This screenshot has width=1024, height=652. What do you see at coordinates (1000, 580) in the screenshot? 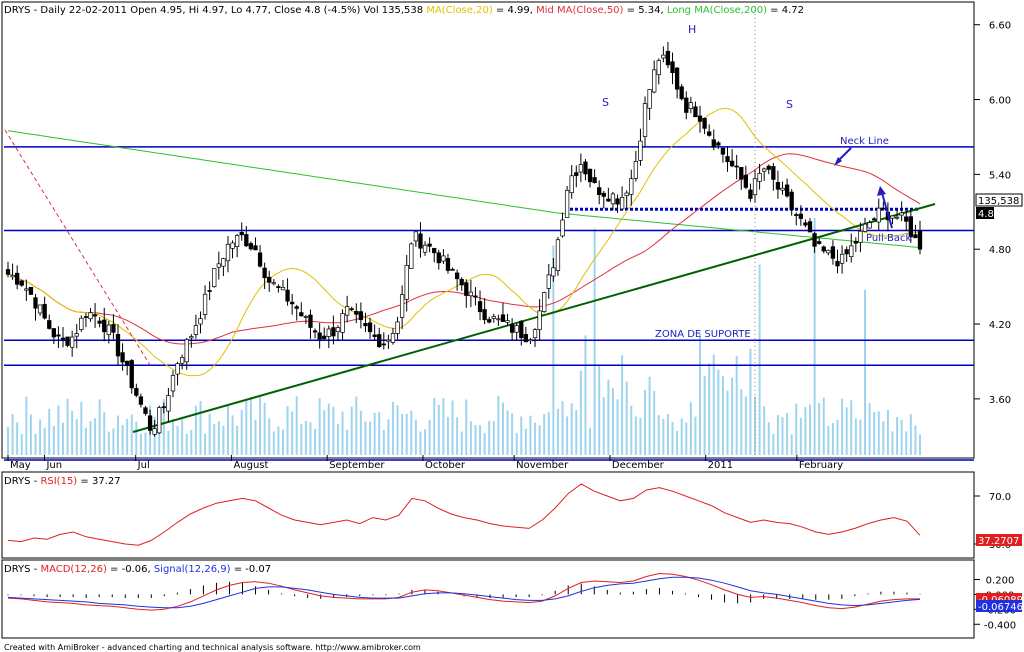
I see `macd-tick-label: 0.200` at bounding box center [1000, 580].